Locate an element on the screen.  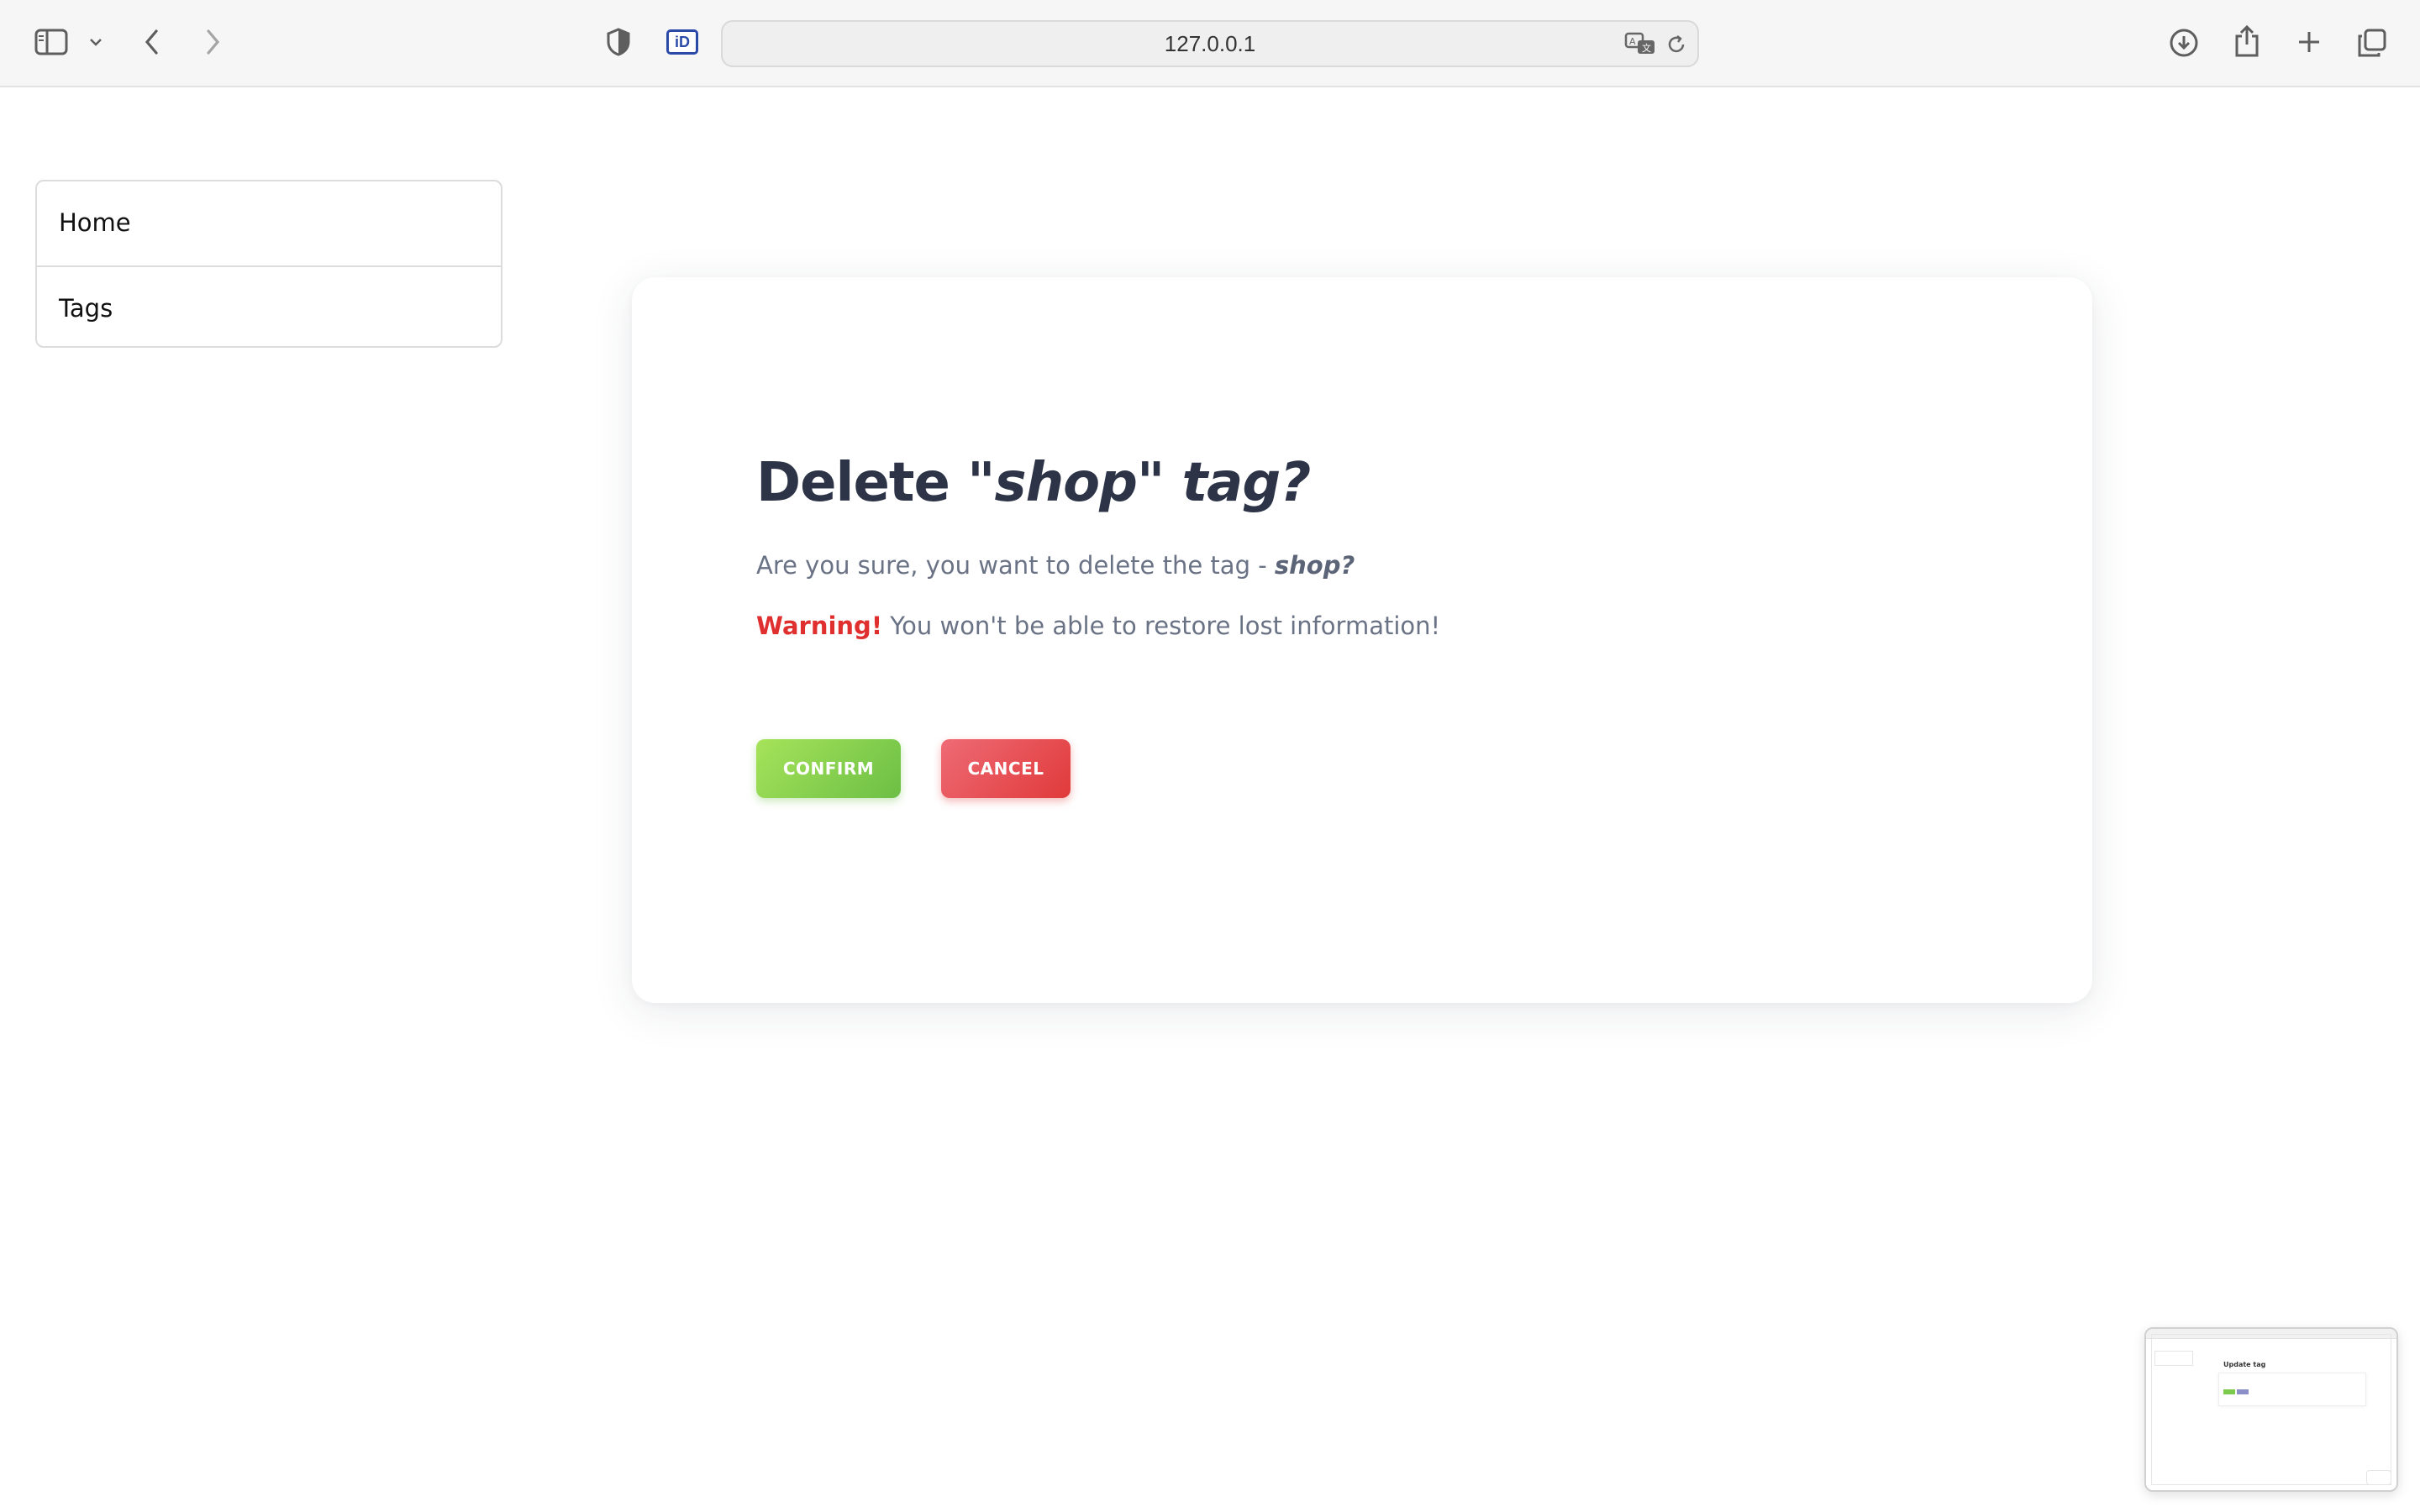
plus-icon is located at coordinates (2309, 42).